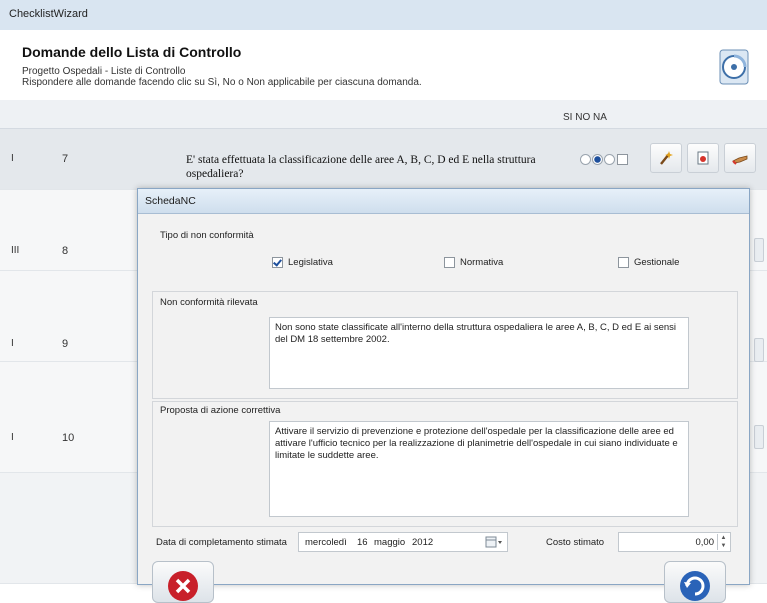 The height and width of the screenshot is (603, 767). Describe the element at coordinates (383, 15) in the screenshot. I see `window-title-bar: ChecklistWizard` at that location.